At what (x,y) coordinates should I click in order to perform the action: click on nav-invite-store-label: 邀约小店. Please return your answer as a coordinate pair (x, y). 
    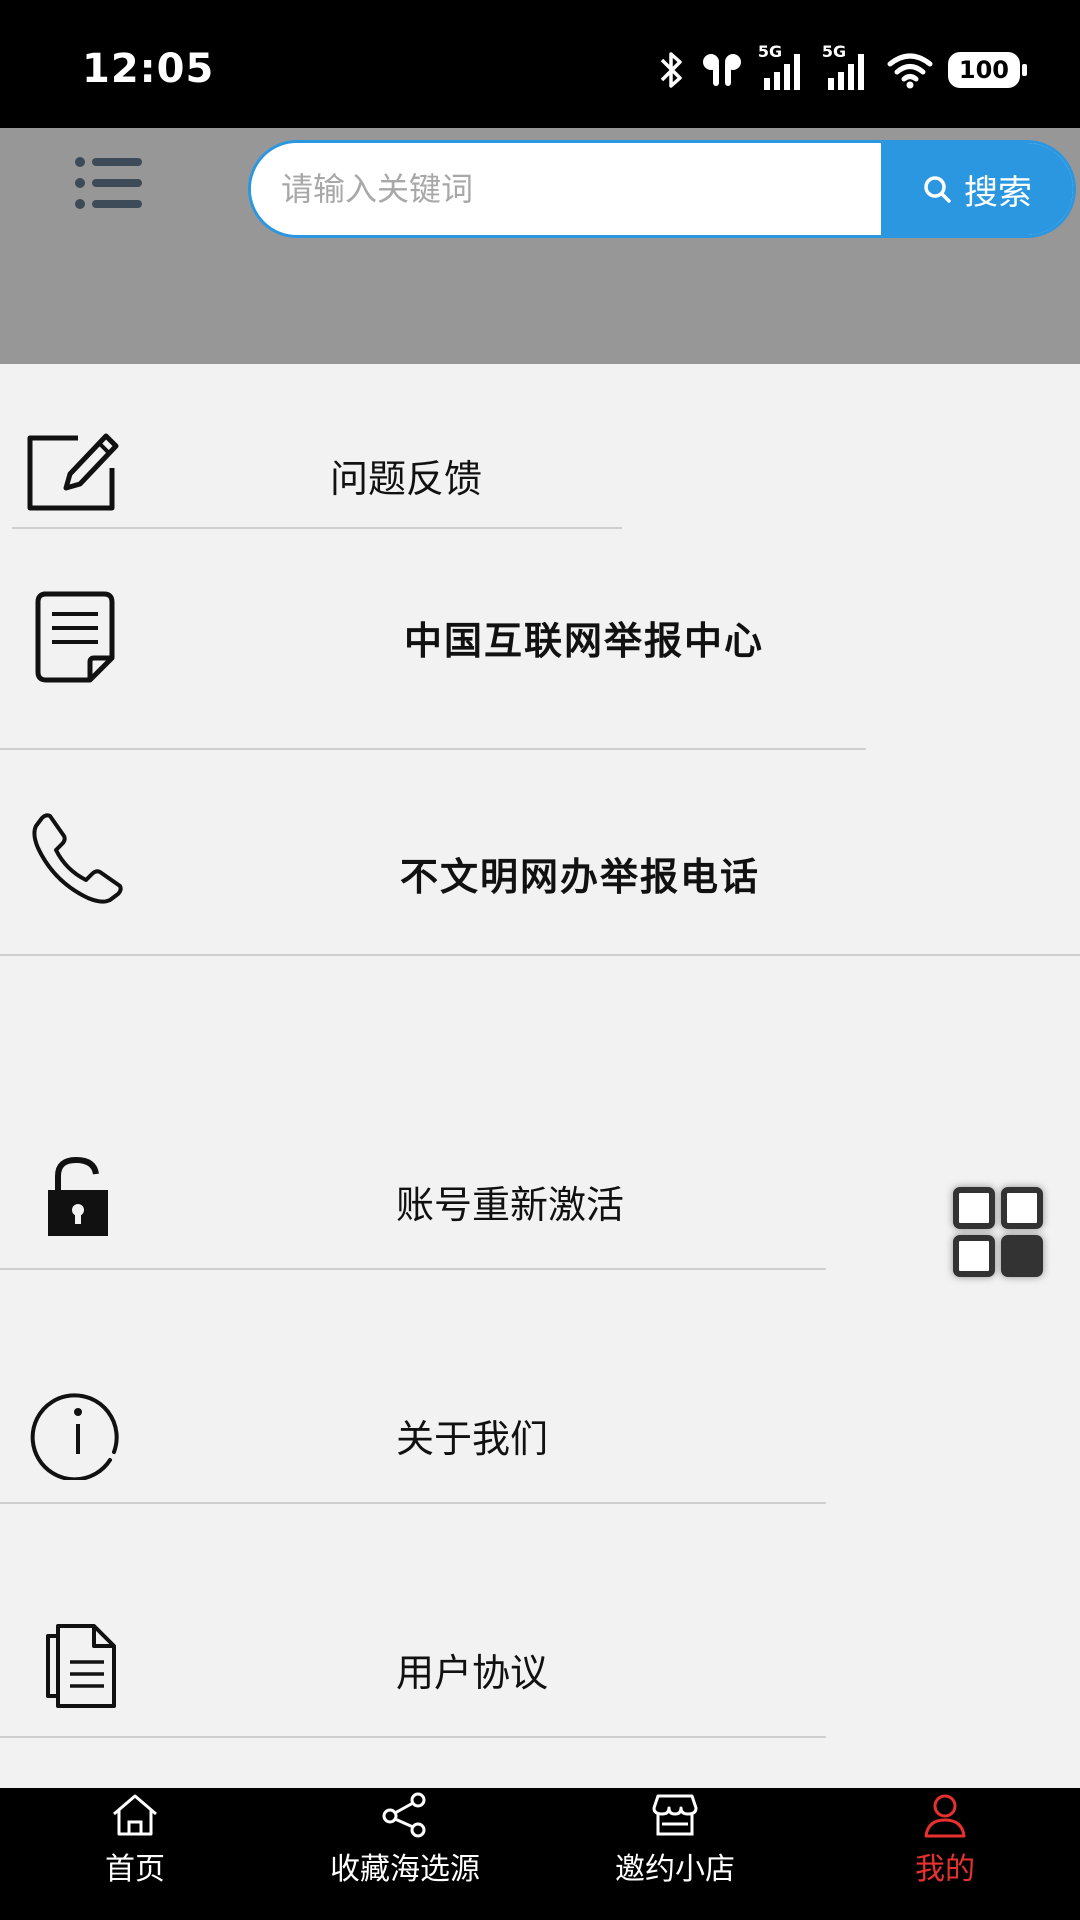
    Looking at the image, I should click on (675, 1869).